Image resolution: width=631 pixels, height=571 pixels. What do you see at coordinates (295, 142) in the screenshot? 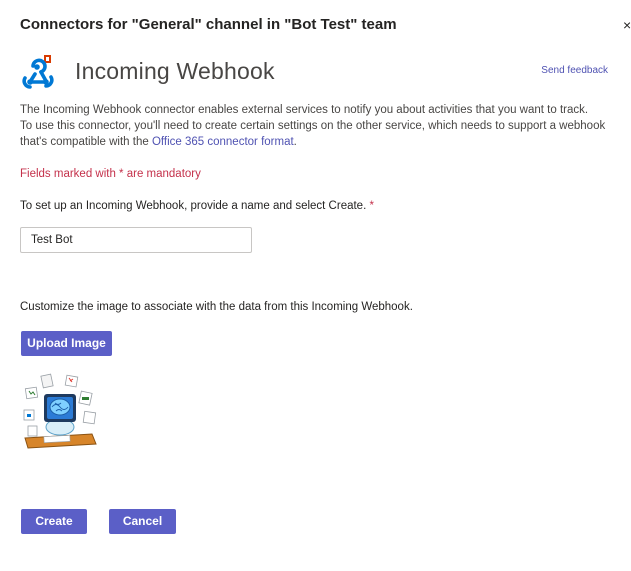
I see `description-line-2-end: .` at bounding box center [295, 142].